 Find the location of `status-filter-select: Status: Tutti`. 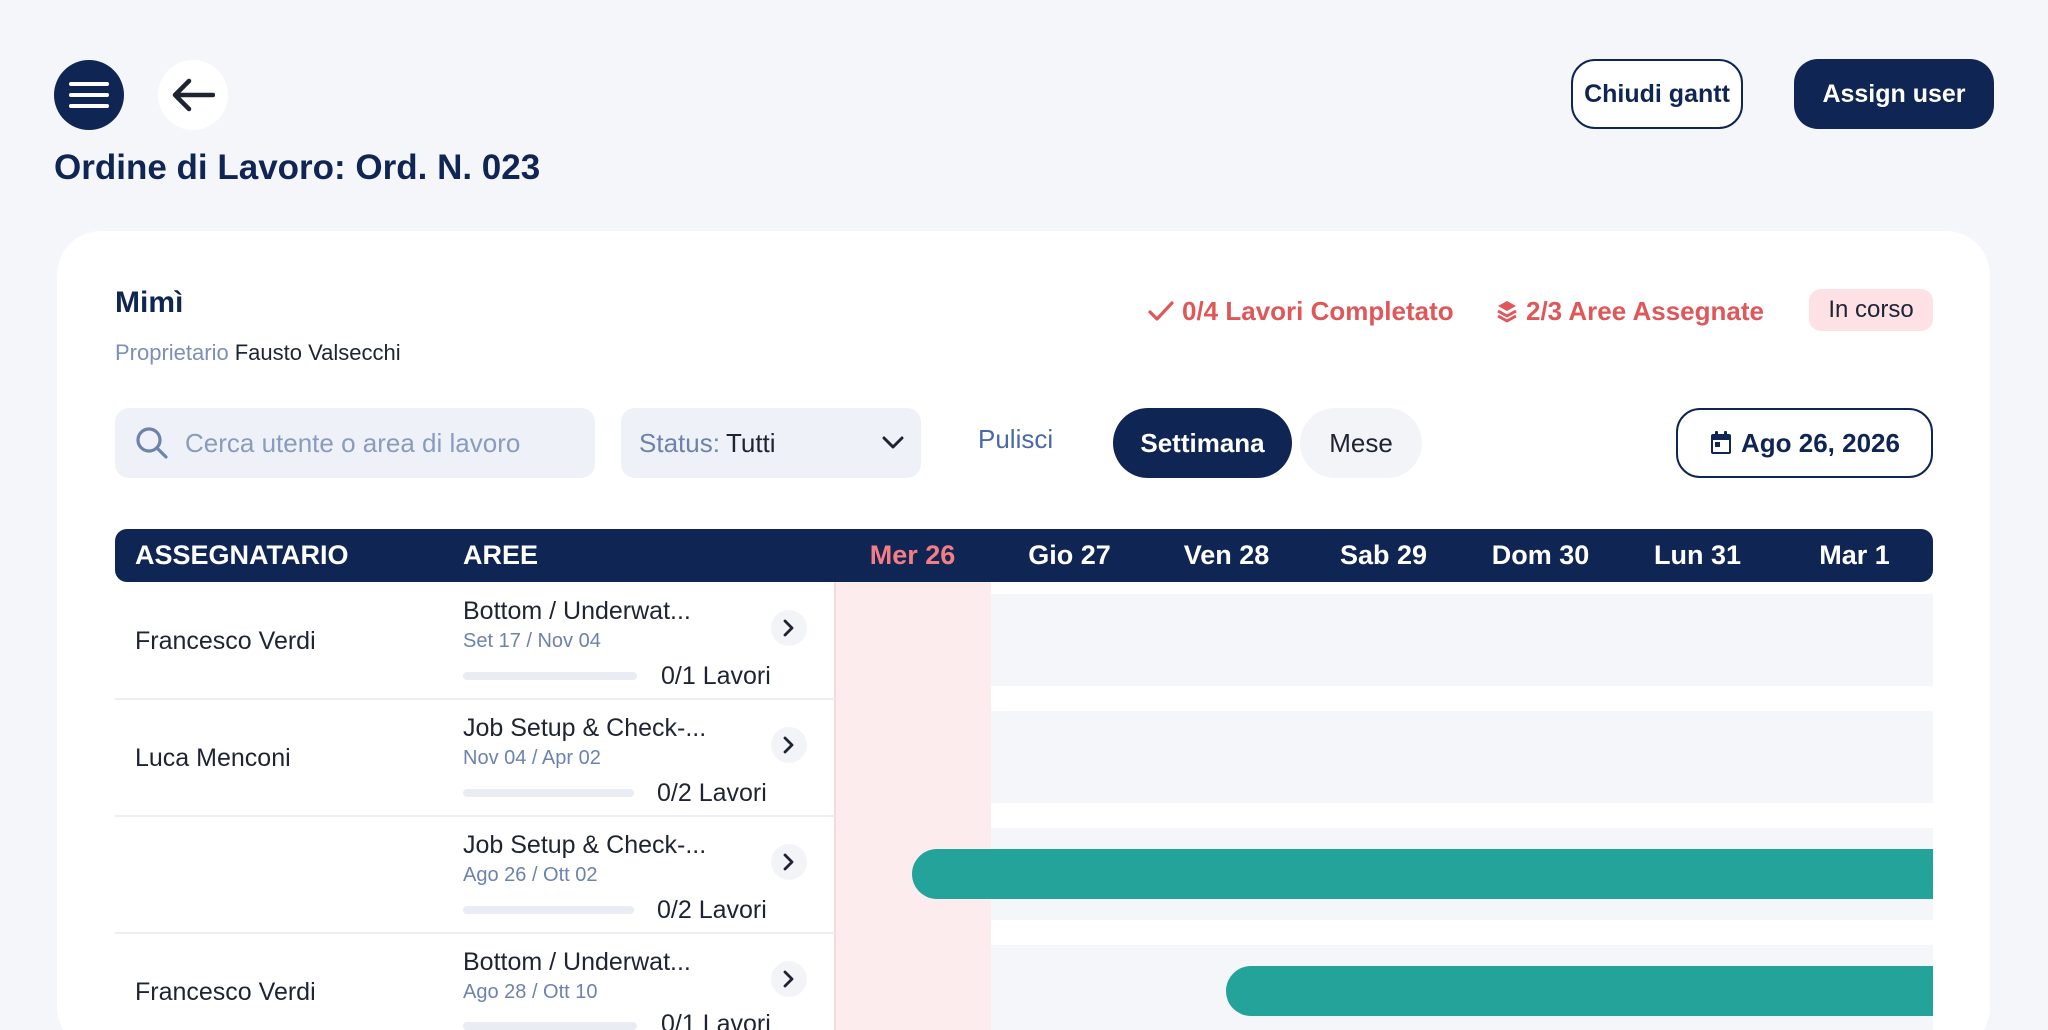

status-filter-select: Status: Tutti is located at coordinates (771, 443).